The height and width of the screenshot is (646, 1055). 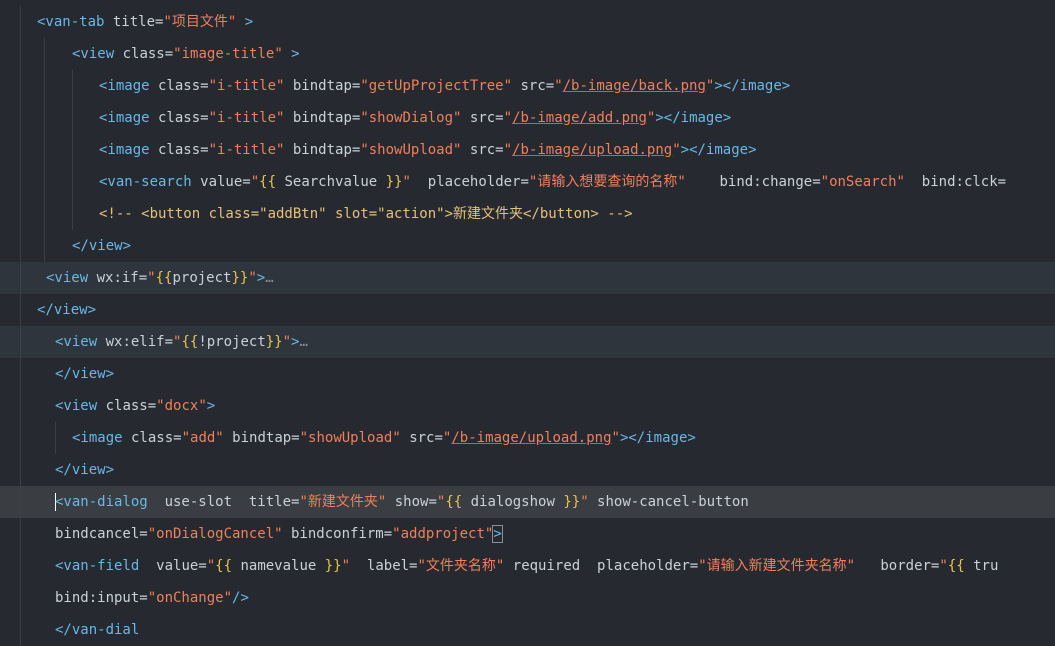 I want to click on code-line: <van-tab title="项目文件" >, so click(x=527, y=22).